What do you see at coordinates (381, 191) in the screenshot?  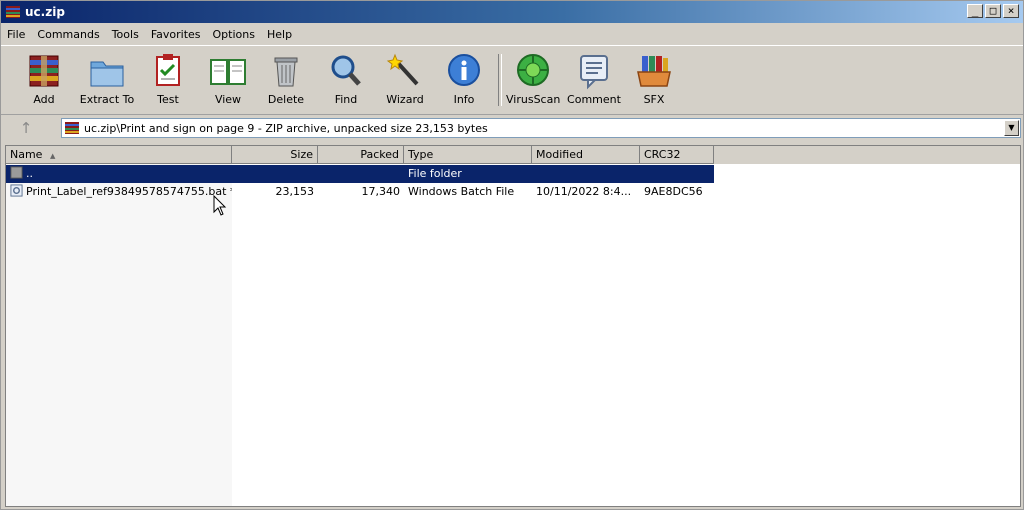 I see `row-packed: 17,340` at bounding box center [381, 191].